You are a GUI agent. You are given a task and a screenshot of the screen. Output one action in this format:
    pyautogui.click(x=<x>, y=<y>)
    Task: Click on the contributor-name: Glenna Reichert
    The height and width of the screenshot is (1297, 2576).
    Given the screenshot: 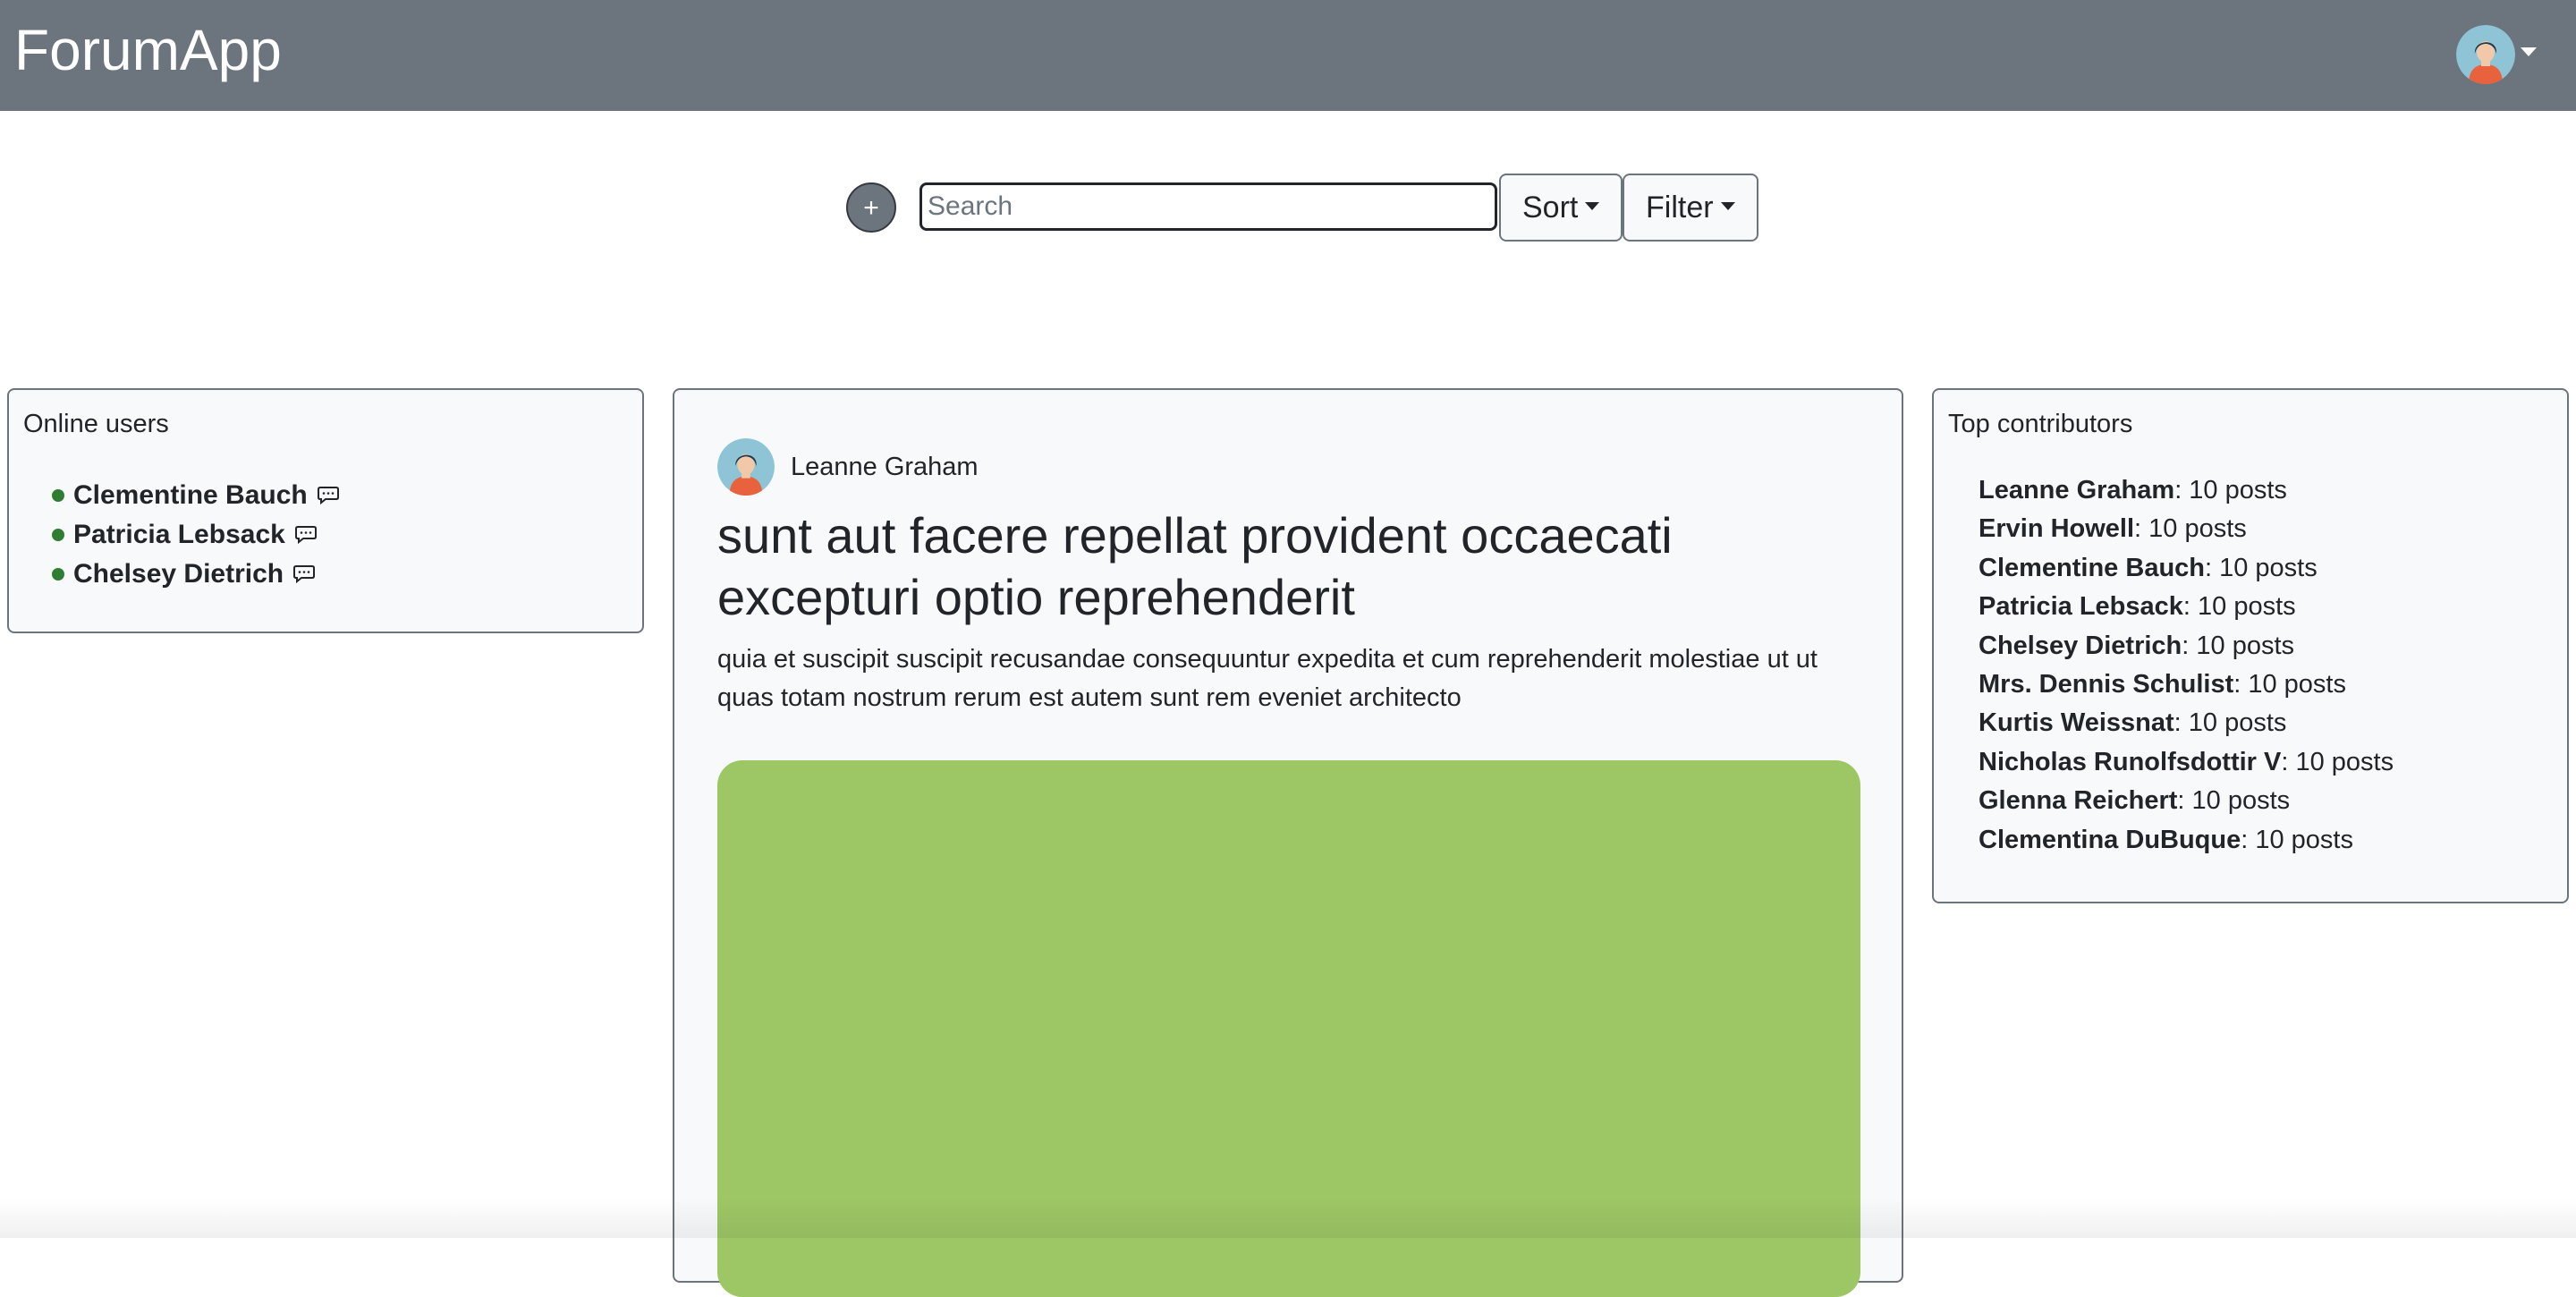 What is the action you would take?
    pyautogui.click(x=2078, y=801)
    